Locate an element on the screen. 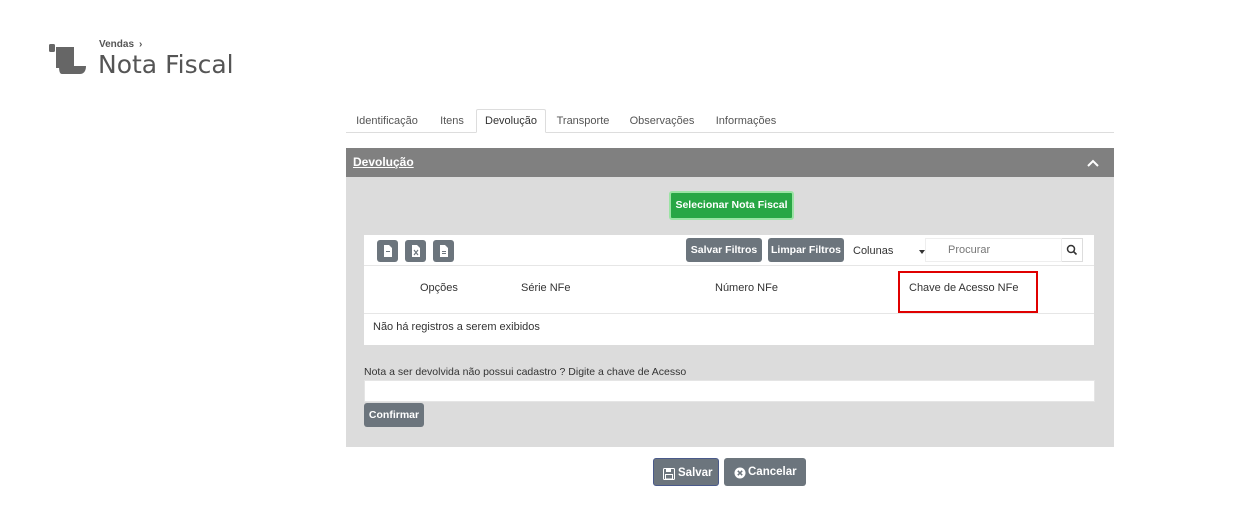  save-button: Salvar is located at coordinates (686, 472).